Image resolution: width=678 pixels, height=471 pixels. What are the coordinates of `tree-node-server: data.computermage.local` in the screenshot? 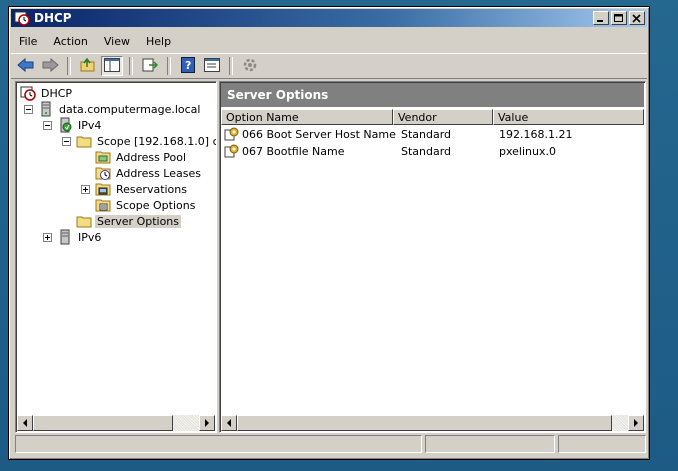 It's located at (113, 109).